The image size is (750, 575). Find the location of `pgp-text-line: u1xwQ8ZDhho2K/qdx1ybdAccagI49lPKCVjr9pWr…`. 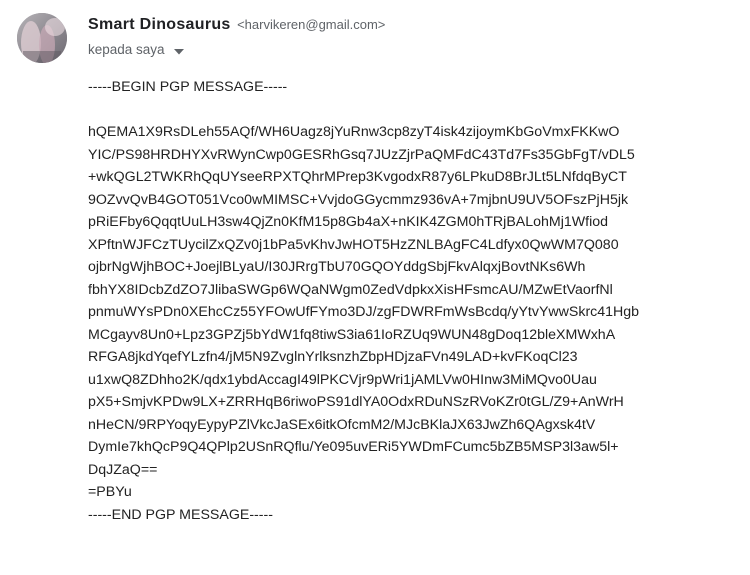

pgp-text-line: u1xwQ8ZDhho2K/qdx1ybdAccagI49lPKCVjr9pWr… is located at coordinates (342, 379).